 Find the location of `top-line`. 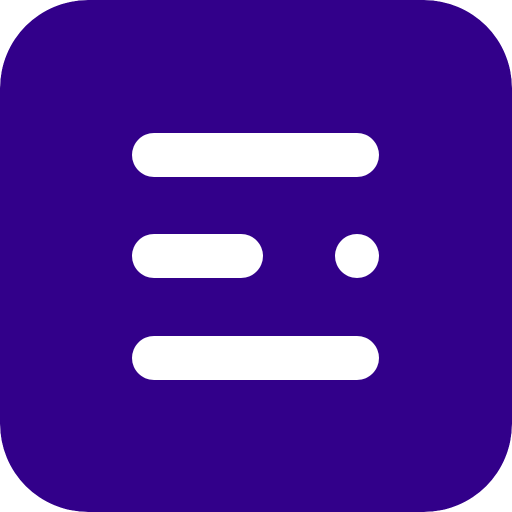

top-line is located at coordinates (255, 155).